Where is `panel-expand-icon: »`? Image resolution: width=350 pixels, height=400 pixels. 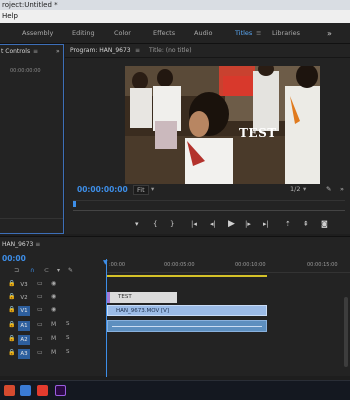 panel-expand-icon: » is located at coordinates (58, 51).